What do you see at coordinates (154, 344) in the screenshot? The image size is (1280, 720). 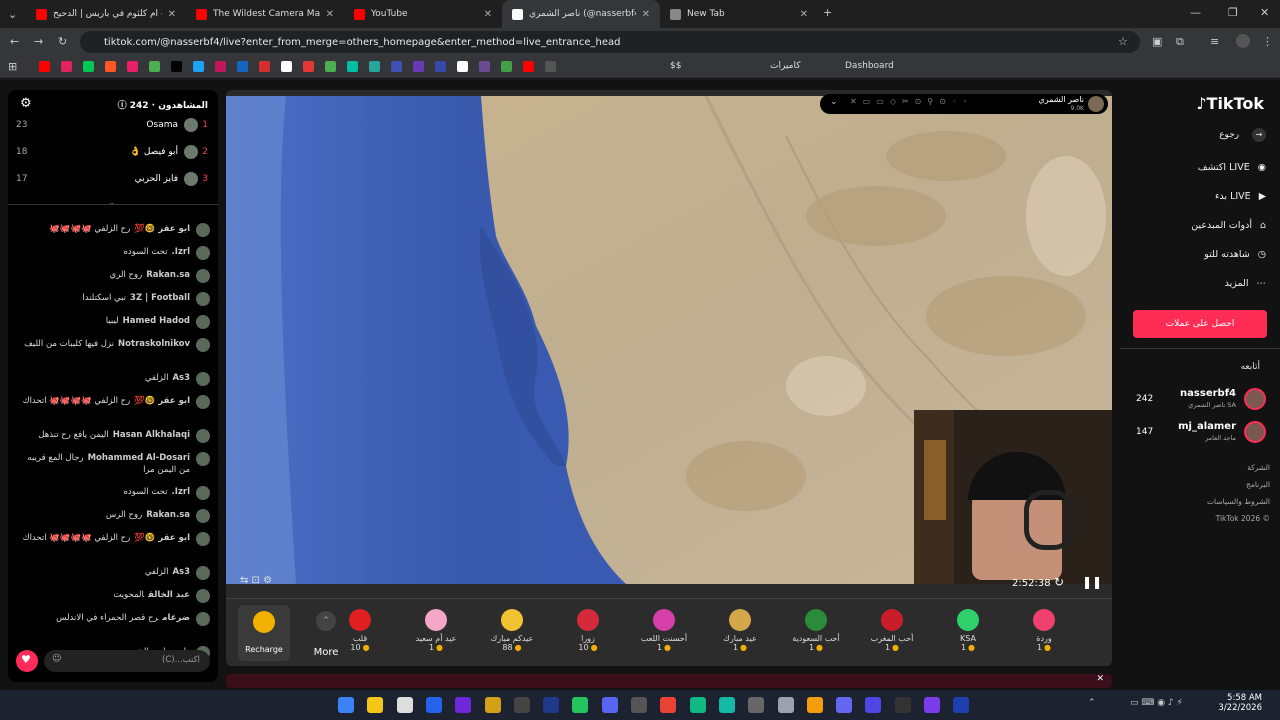 I see `chat-username: Notraskolnikov` at bounding box center [154, 344].